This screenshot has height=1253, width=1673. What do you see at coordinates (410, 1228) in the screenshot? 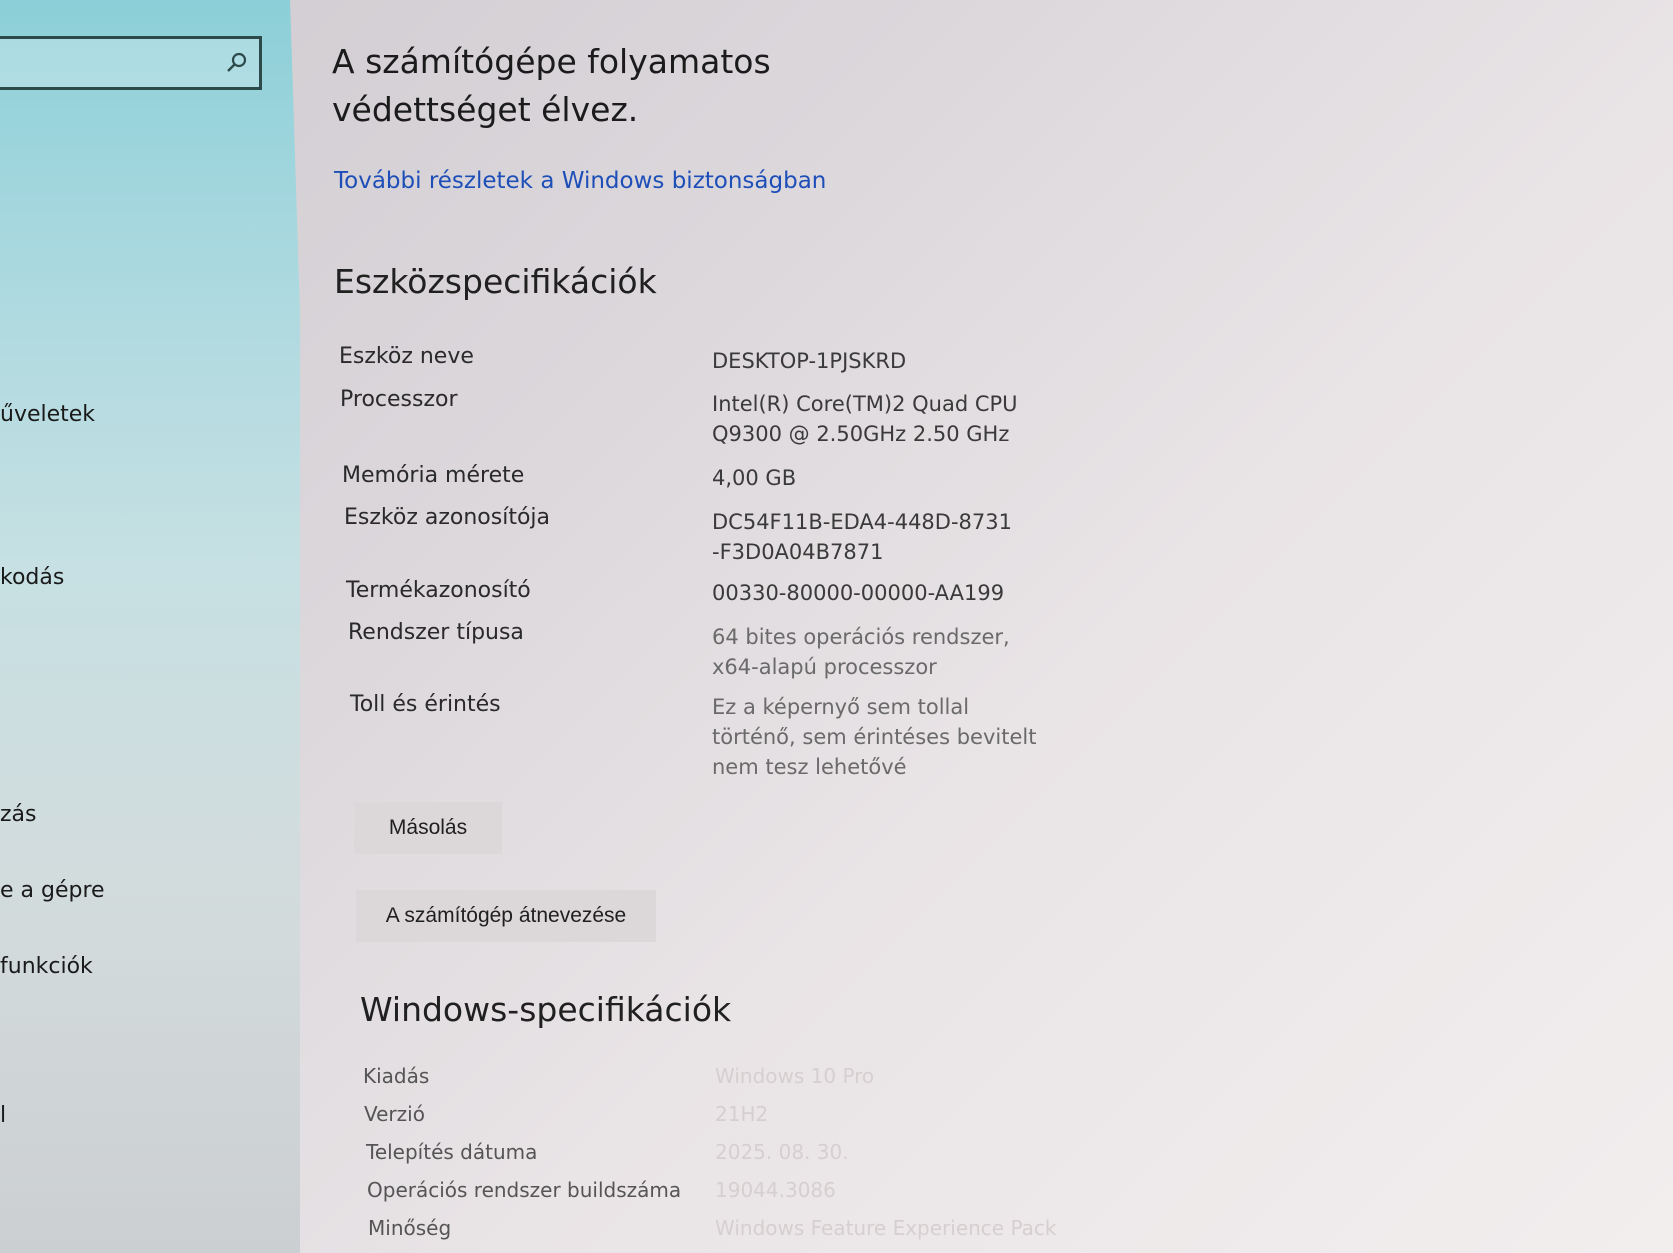
I see `win-label-experience: Minőség` at bounding box center [410, 1228].